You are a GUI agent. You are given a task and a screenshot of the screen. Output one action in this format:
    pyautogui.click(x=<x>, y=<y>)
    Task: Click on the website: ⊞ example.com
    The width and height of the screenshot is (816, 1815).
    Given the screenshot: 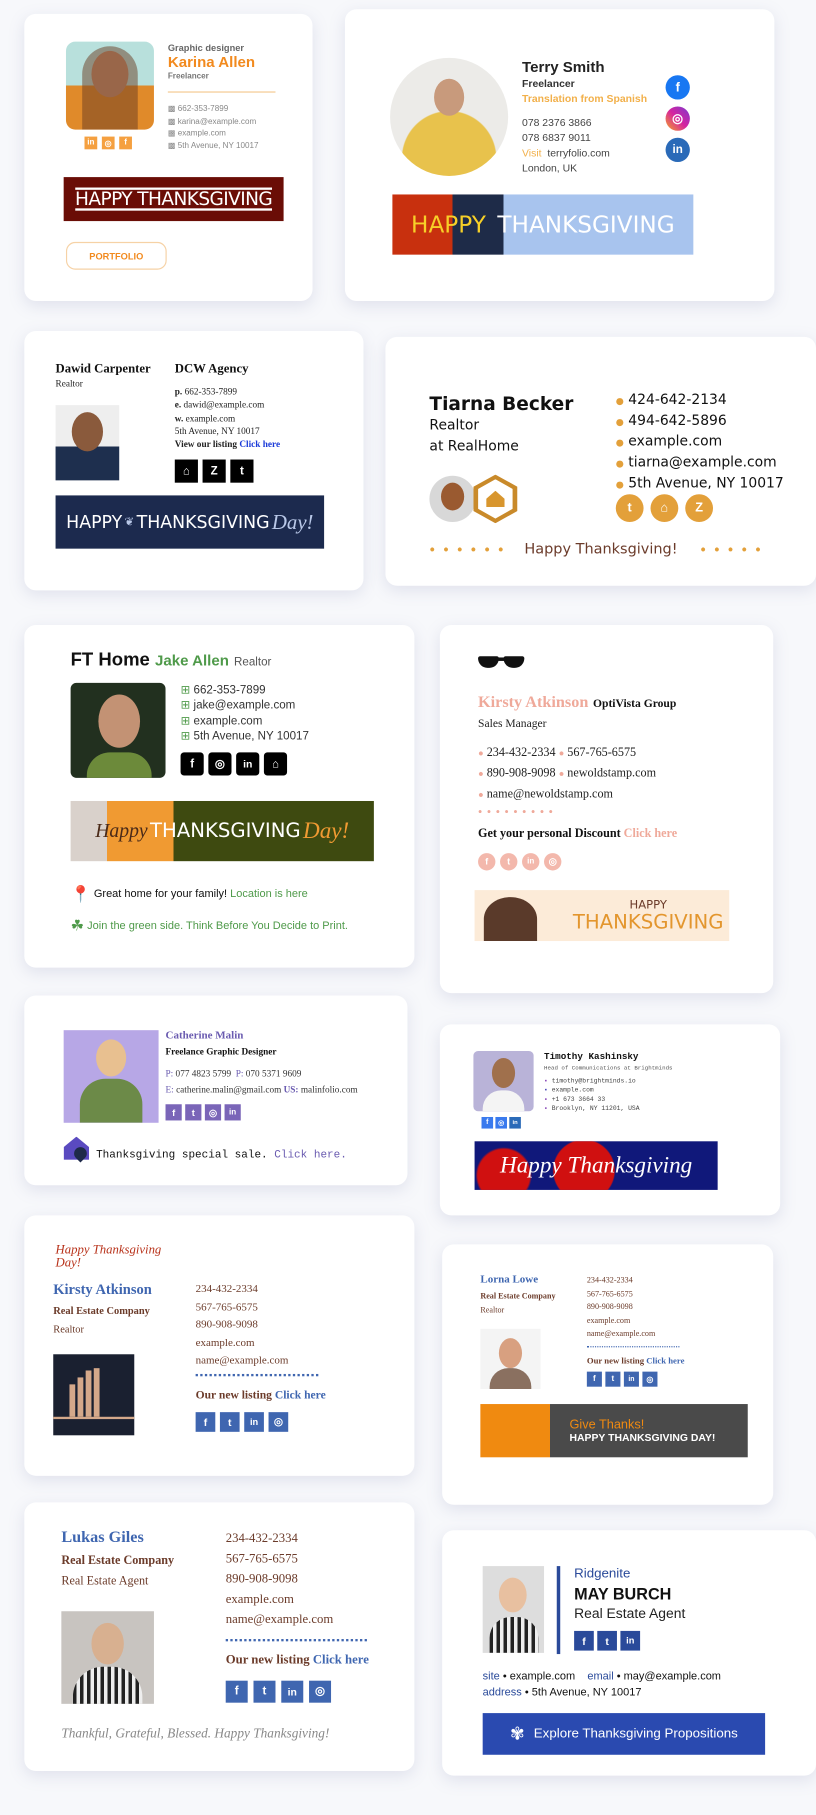 What is the action you would take?
    pyautogui.click(x=245, y=721)
    